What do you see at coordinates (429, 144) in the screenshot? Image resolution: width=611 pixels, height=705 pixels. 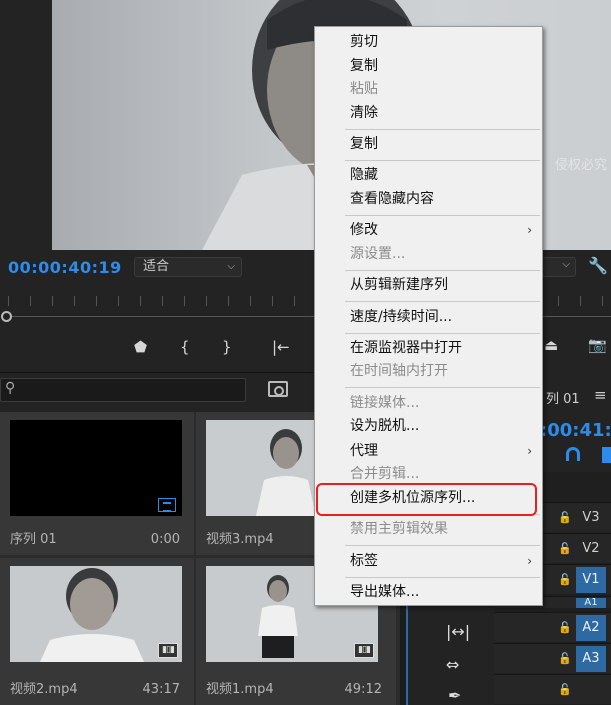 I see `menu-item-duplicate: 复制` at bounding box center [429, 144].